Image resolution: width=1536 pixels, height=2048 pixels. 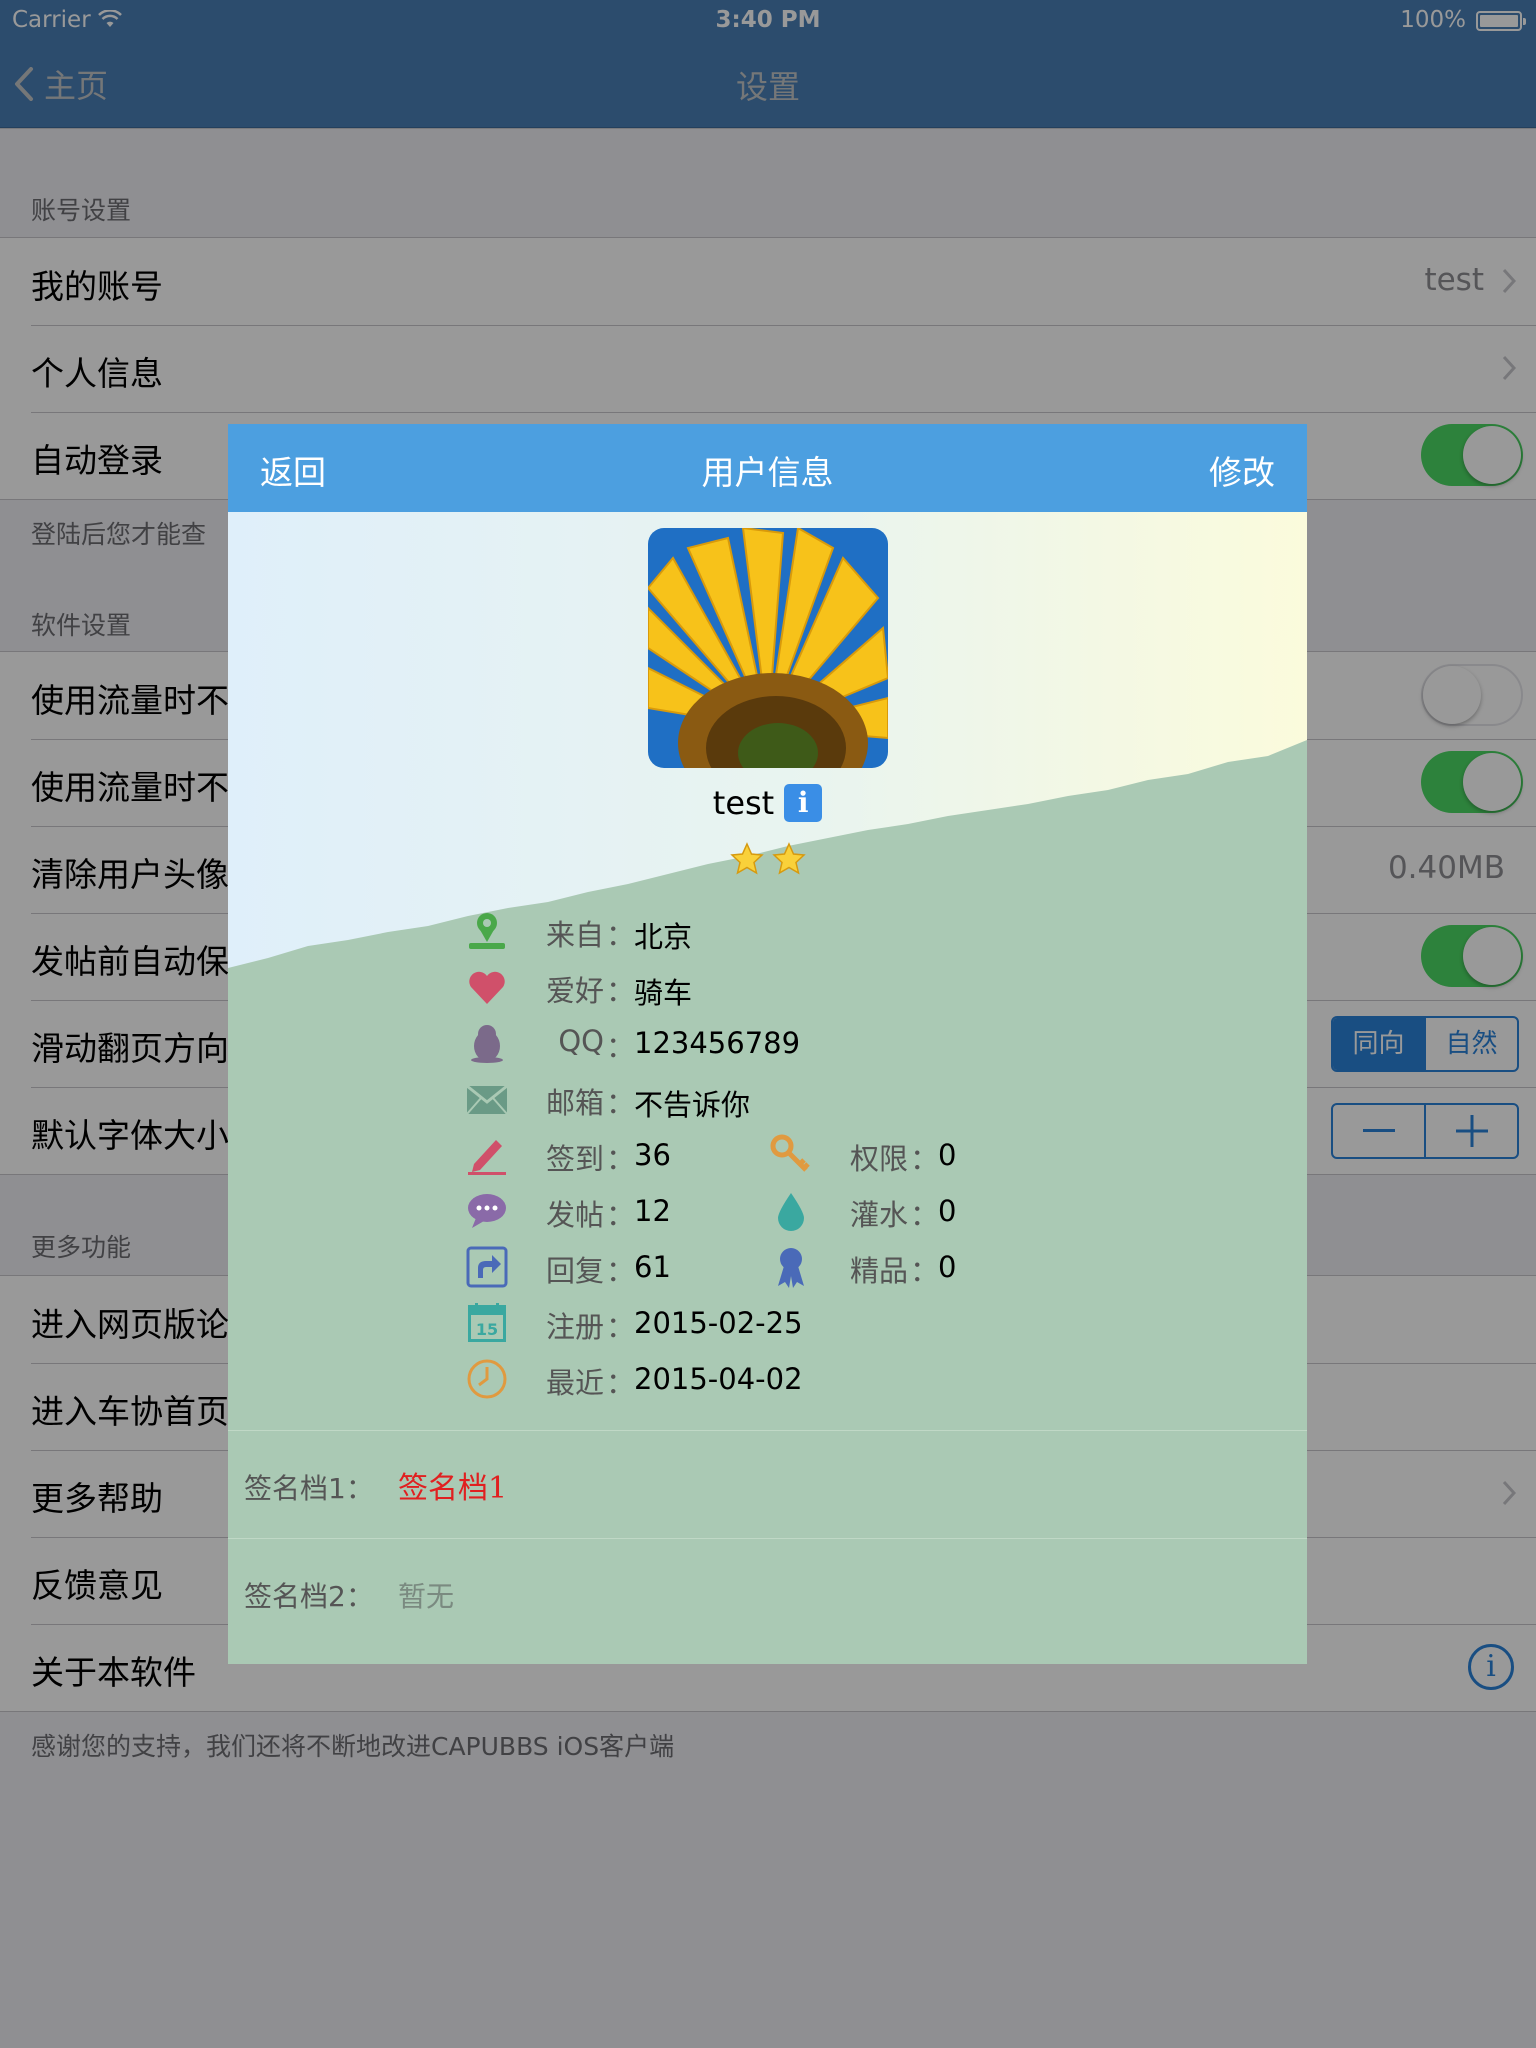 I want to click on water-drop-icon, so click(x=791, y=1212).